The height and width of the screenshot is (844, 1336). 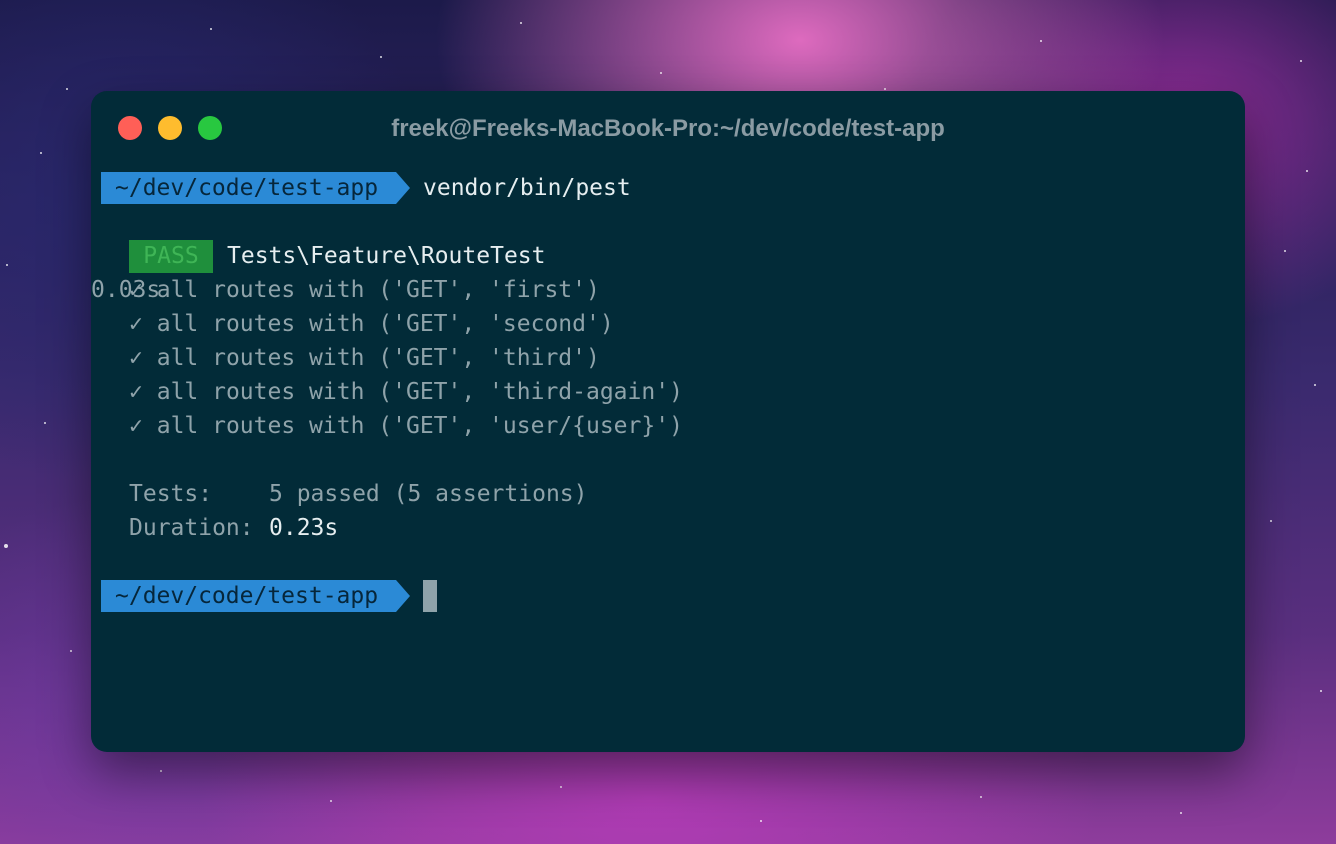 I want to click on test-line: ✓ all routes with ('GET', 'third'), so click(x=364, y=358).